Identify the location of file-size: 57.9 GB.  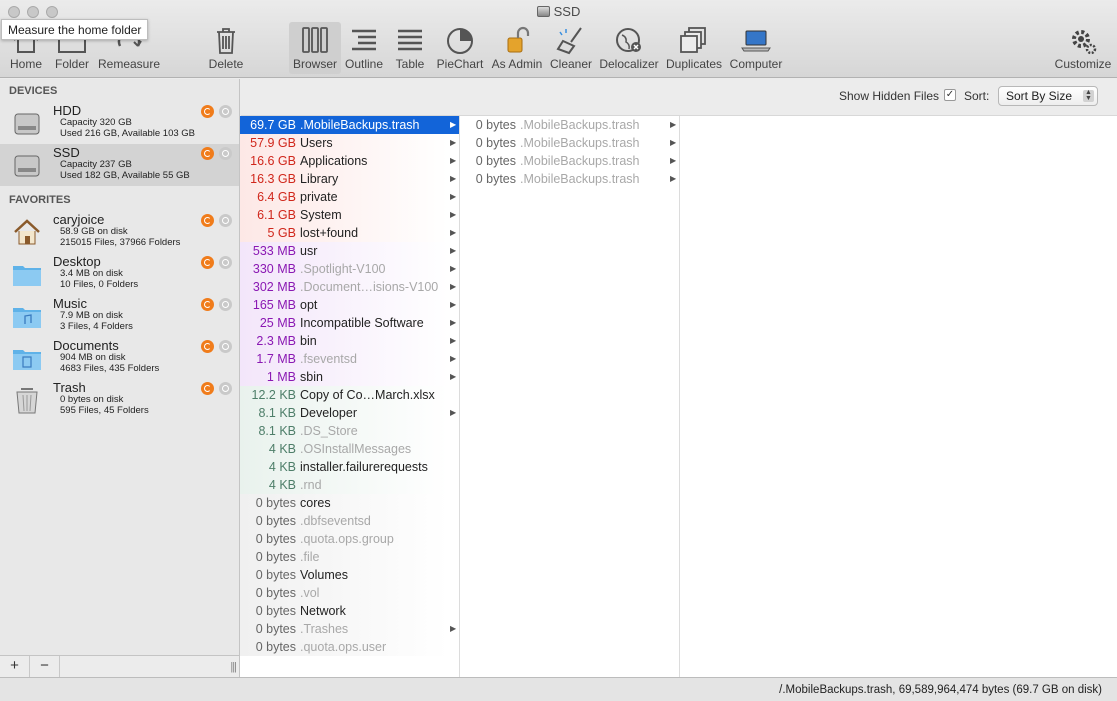
(273, 143).